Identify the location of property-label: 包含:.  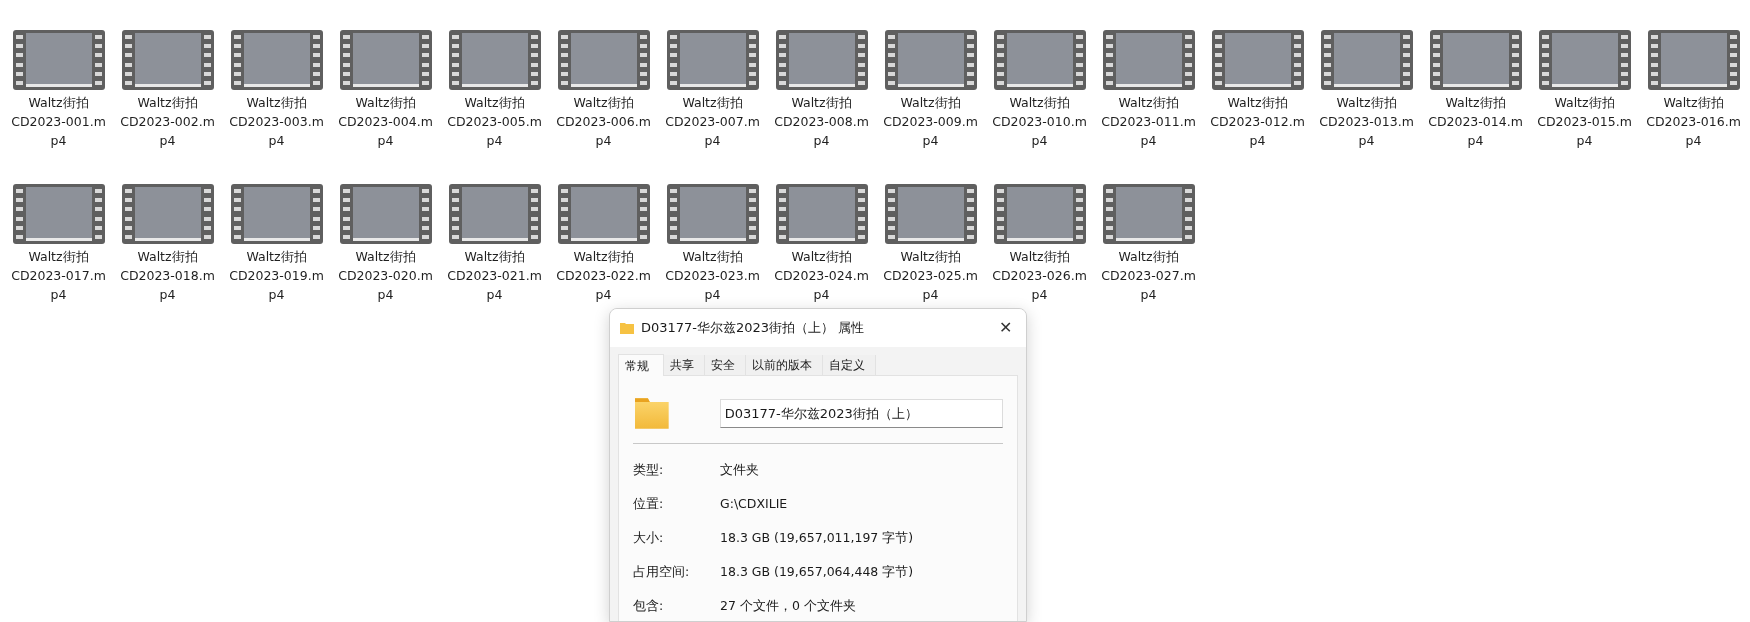
(649, 605).